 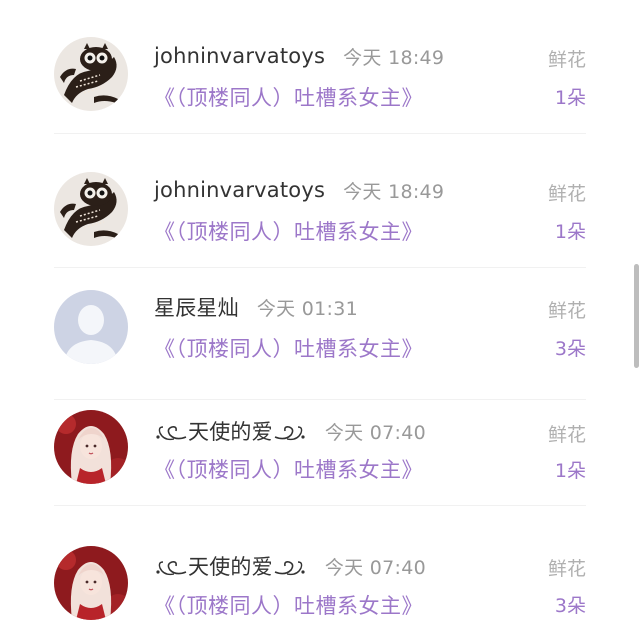 I want to click on default-user-icon, so click(x=91, y=327).